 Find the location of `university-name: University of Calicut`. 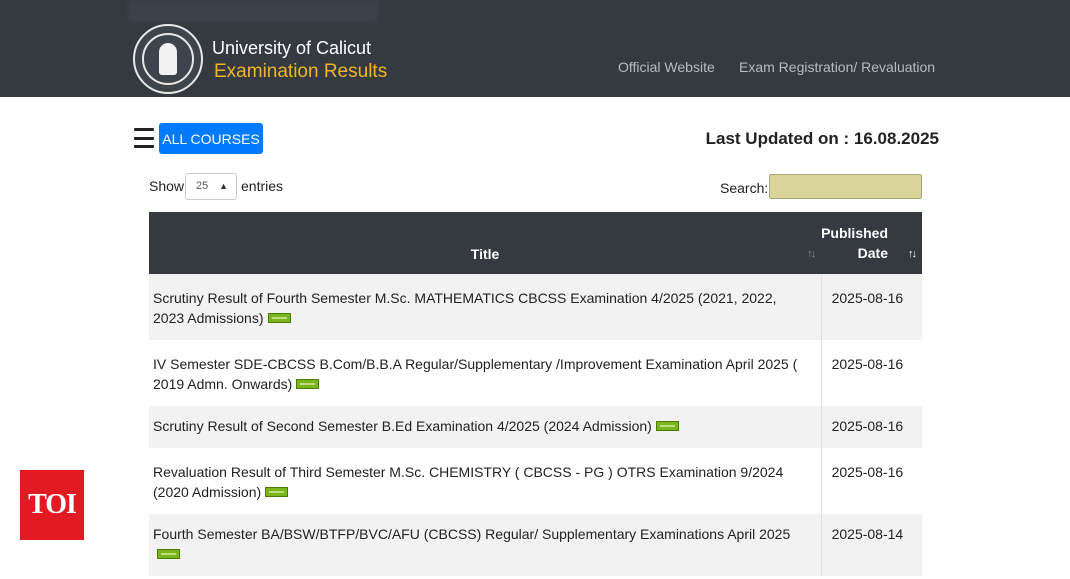

university-name: University of Calicut is located at coordinates (292, 48).